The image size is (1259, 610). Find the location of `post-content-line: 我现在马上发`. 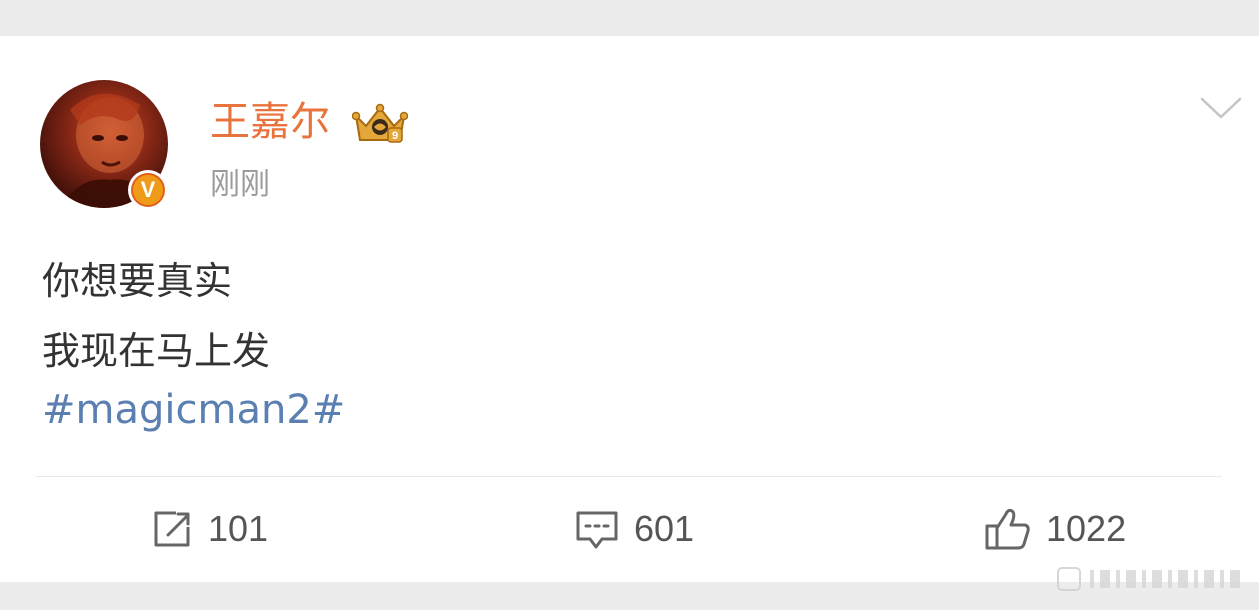

post-content-line: 我现在马上发 is located at coordinates (156, 351).